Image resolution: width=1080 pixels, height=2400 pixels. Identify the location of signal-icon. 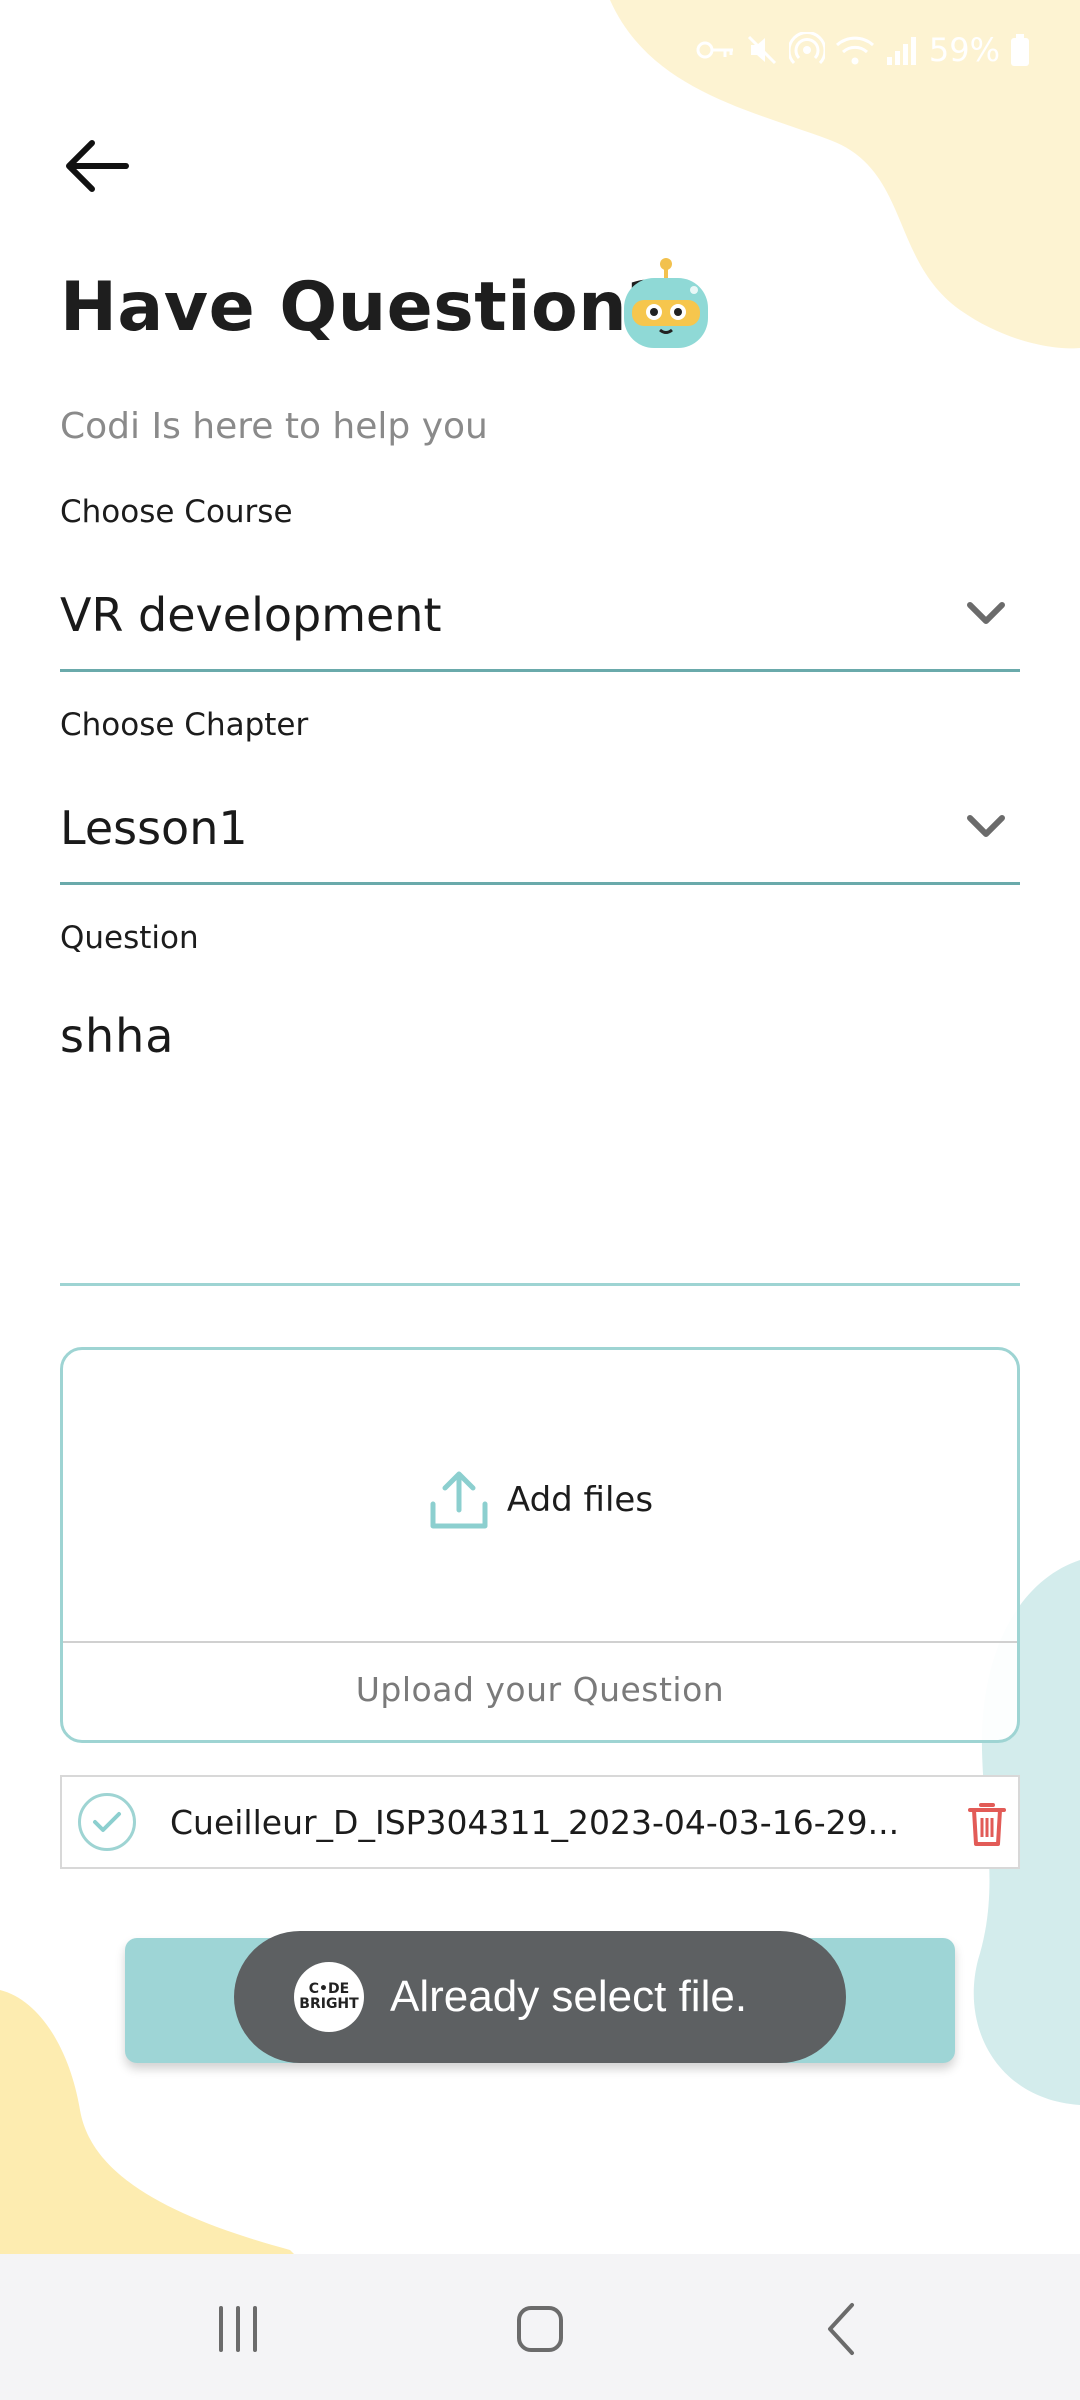
(901, 51).